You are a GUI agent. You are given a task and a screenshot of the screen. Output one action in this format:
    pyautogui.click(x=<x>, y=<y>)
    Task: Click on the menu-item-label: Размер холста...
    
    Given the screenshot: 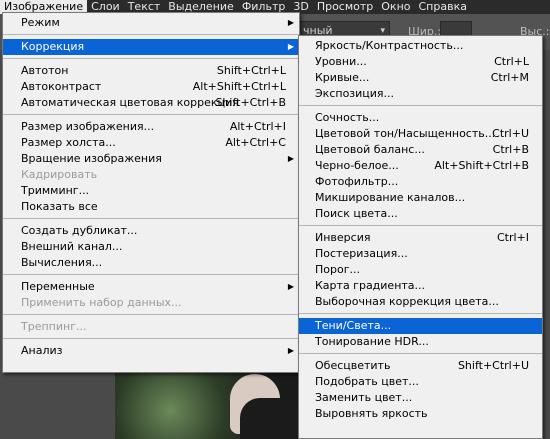 What is the action you would take?
    pyautogui.click(x=68, y=142)
    